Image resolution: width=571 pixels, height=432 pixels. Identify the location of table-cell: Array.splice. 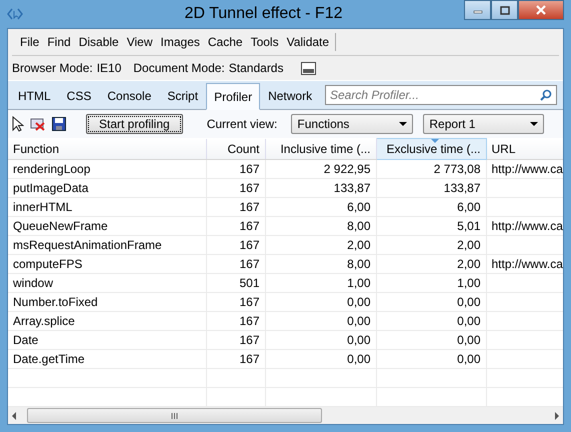
(107, 321).